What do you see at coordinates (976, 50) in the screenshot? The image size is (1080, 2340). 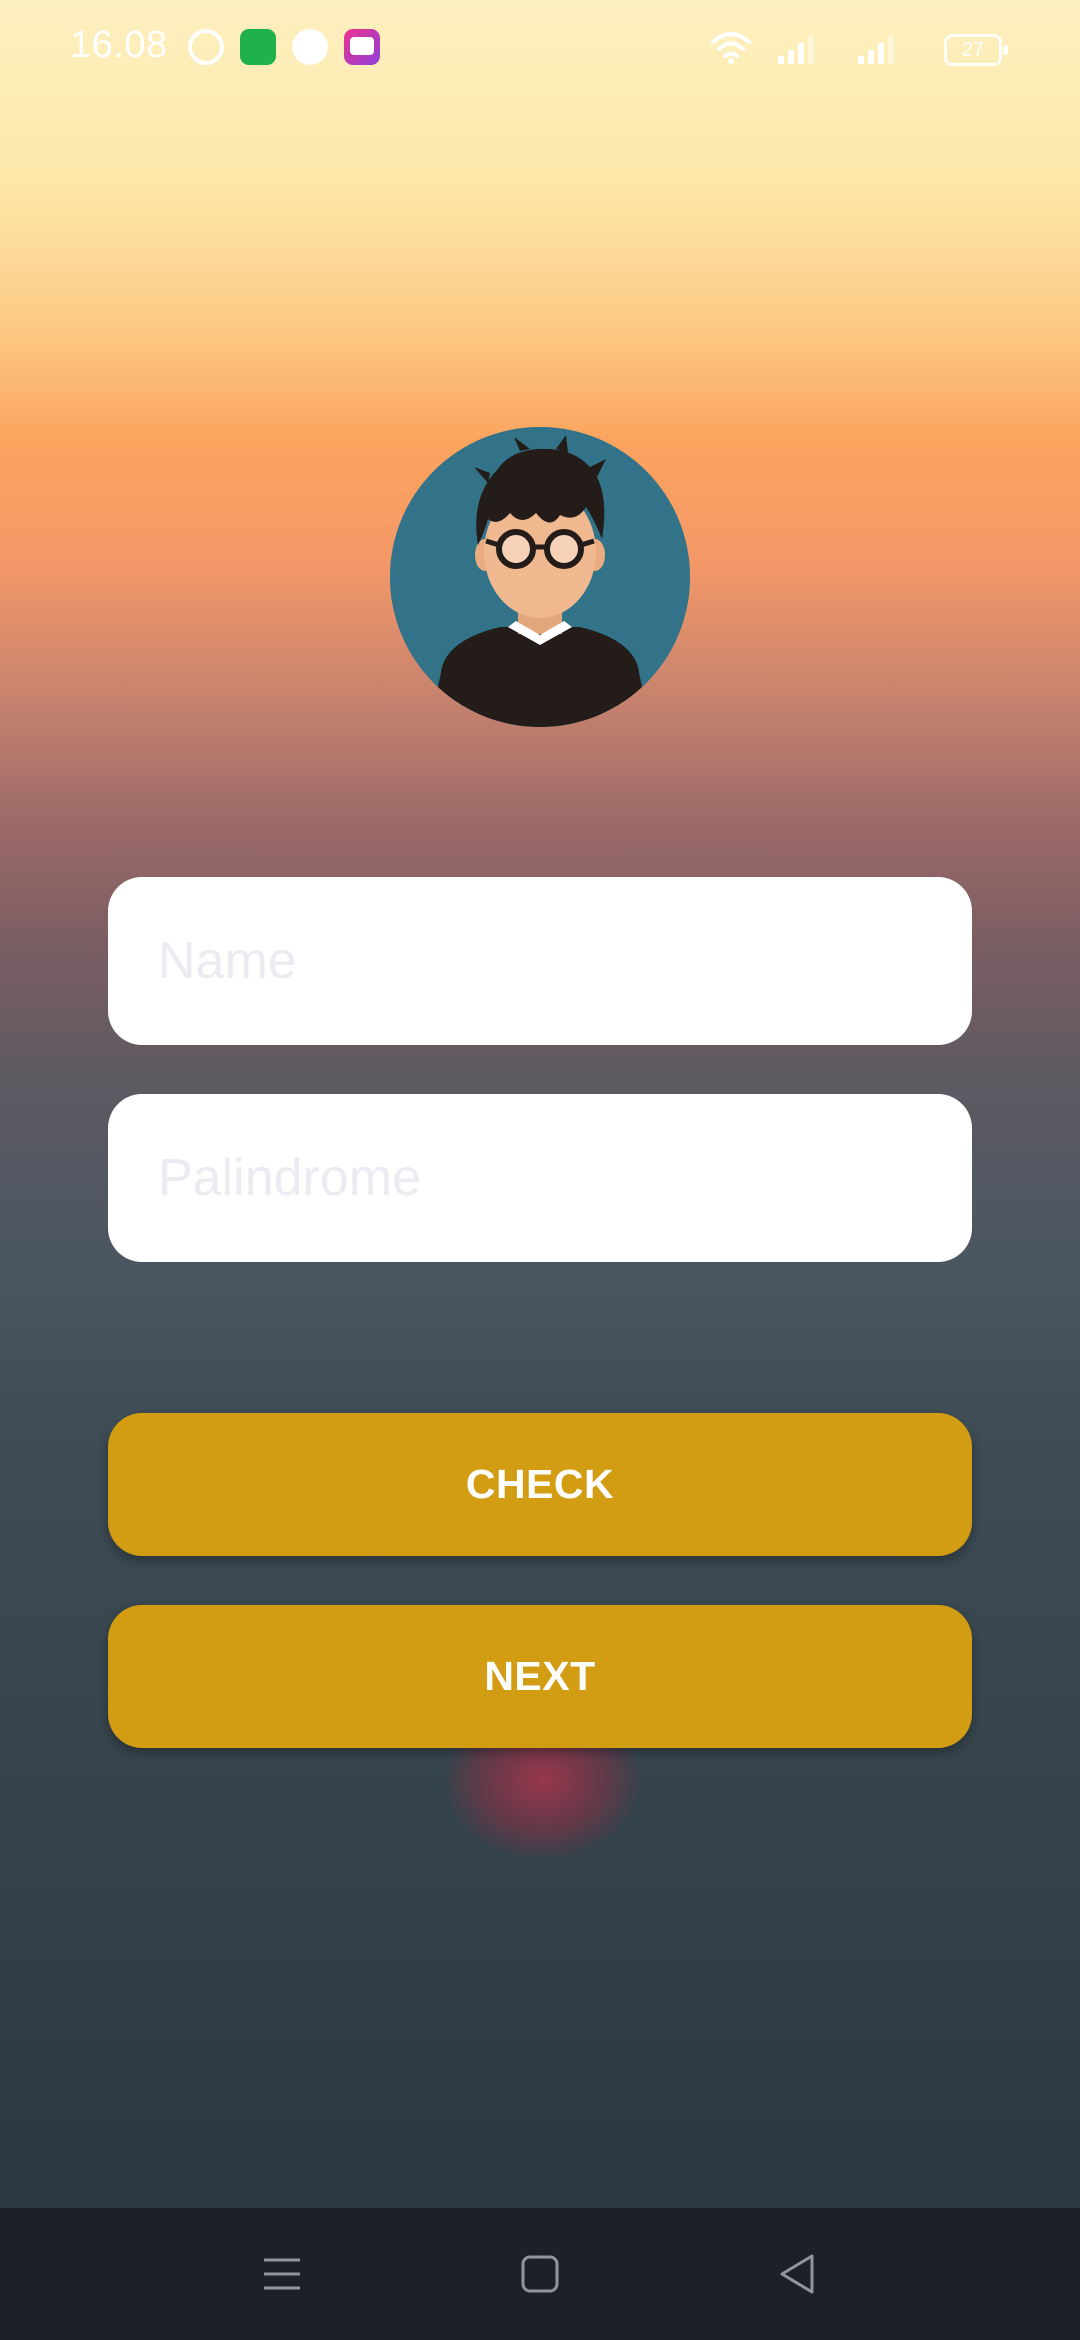 I see `battery-icon: 27` at bounding box center [976, 50].